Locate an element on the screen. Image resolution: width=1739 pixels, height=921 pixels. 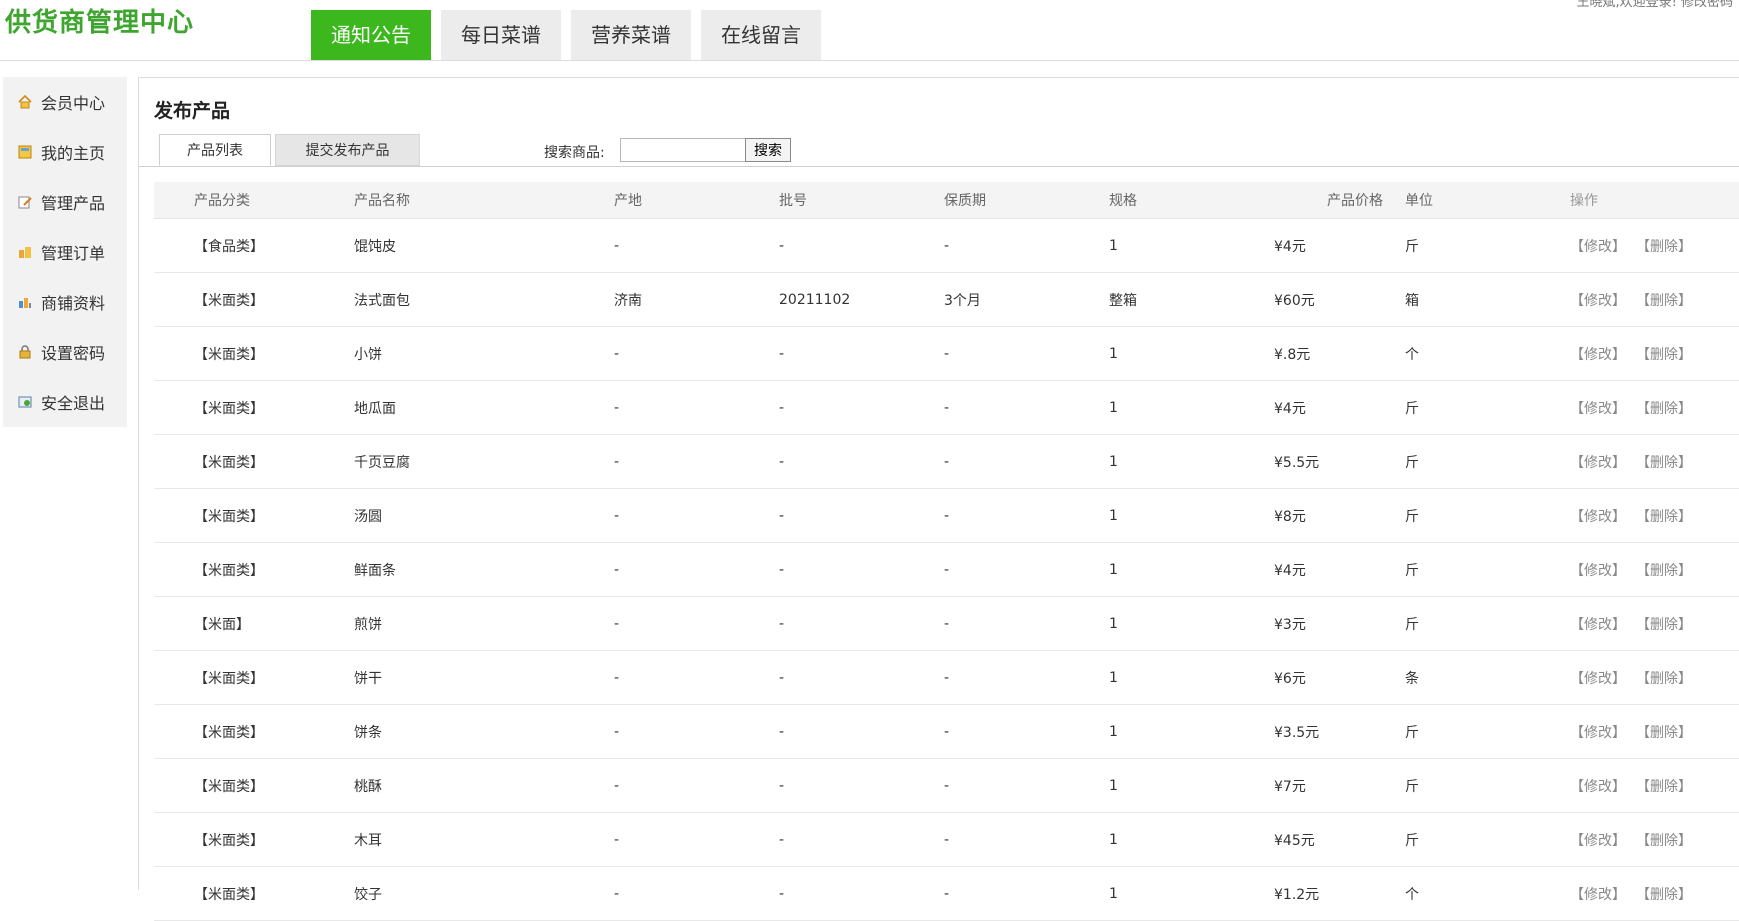
sidebar-item-manage-products: 管理产品 is located at coordinates (65, 202).